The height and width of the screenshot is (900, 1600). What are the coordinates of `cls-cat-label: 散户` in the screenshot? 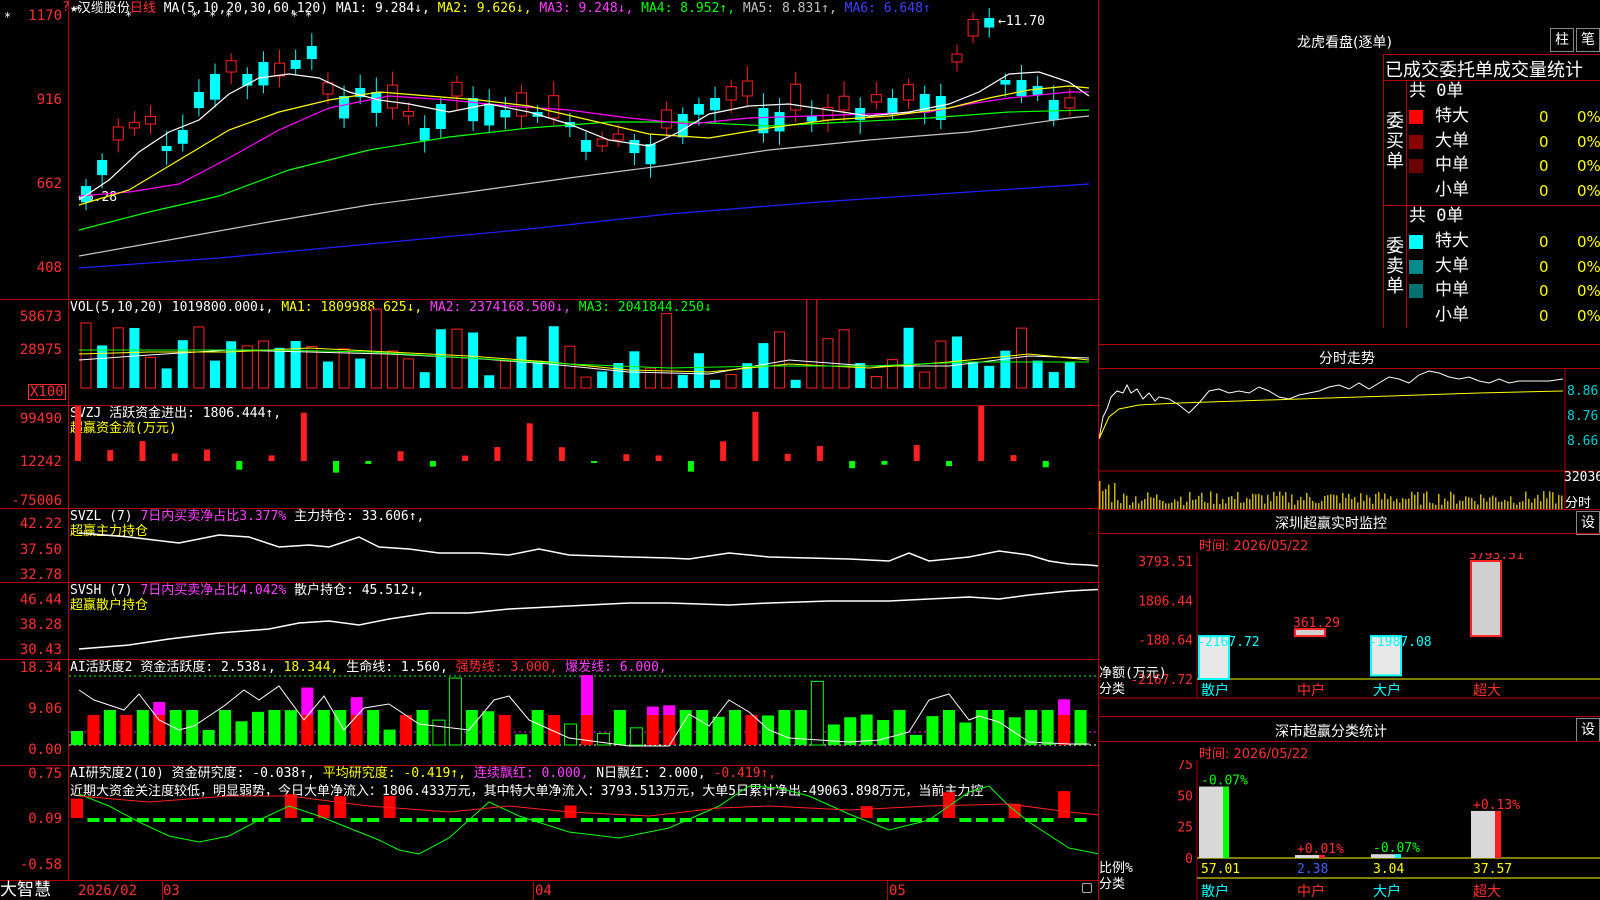 It's located at (1215, 891).